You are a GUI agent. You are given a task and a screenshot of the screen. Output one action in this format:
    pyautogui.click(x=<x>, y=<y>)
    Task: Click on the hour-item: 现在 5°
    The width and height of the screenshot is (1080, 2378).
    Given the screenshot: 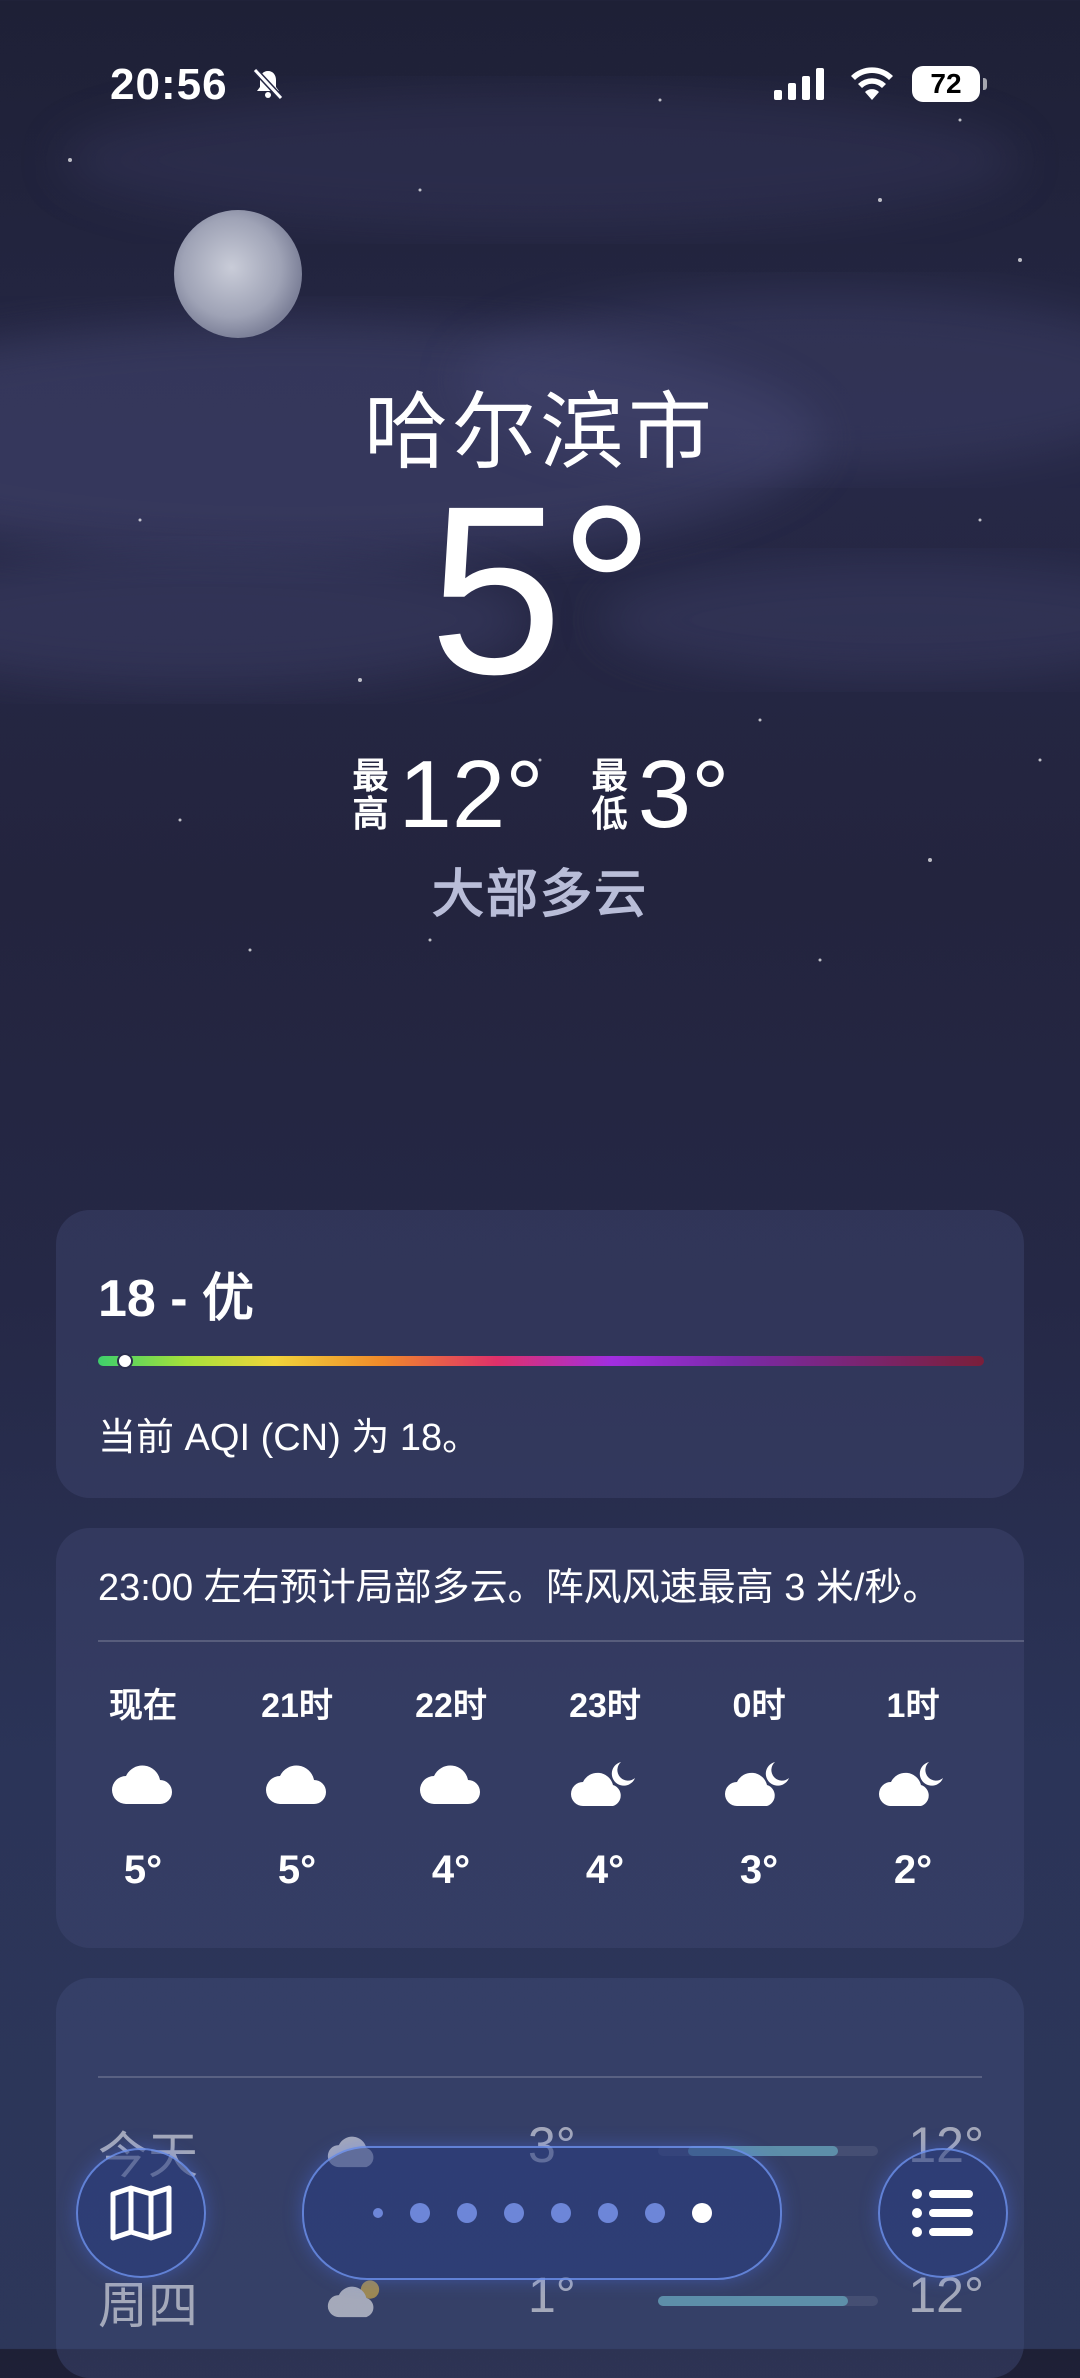 What is the action you would take?
    pyautogui.click(x=143, y=1785)
    